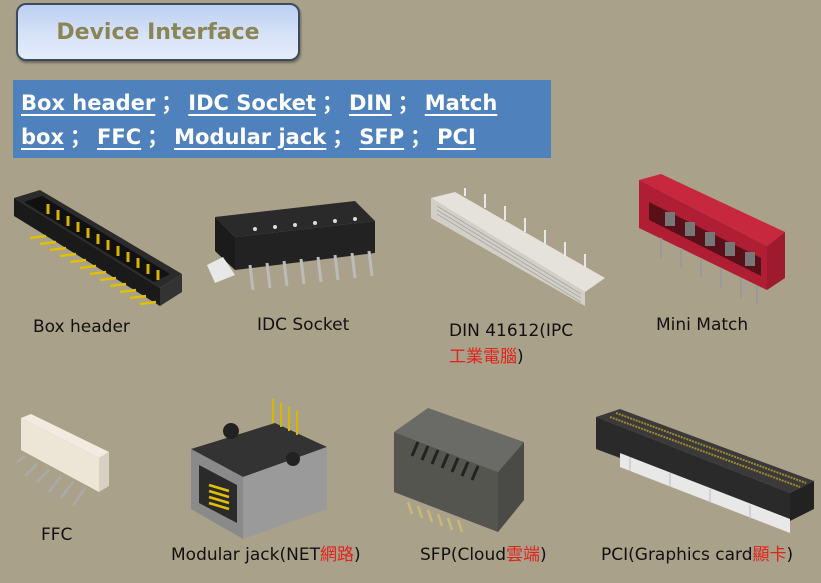 The height and width of the screenshot is (583, 821). What do you see at coordinates (511, 331) in the screenshot?
I see `label-din-text: DIN 41612(IPC` at bounding box center [511, 331].